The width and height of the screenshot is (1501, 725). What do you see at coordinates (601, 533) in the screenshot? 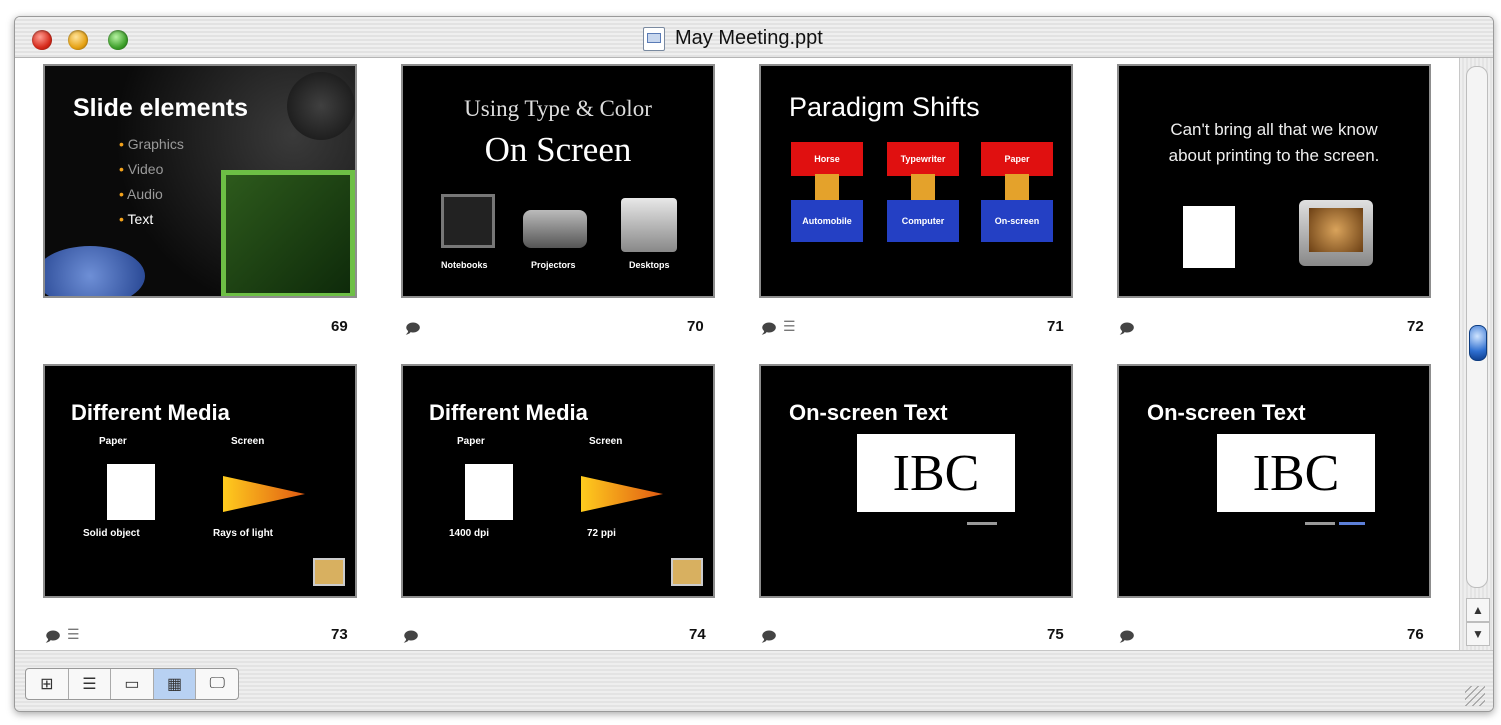
I see `caption: 72 ppi` at bounding box center [601, 533].